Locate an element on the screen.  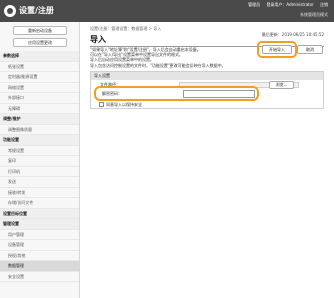
cancel-button: 取消 is located at coordinates (310, 49).